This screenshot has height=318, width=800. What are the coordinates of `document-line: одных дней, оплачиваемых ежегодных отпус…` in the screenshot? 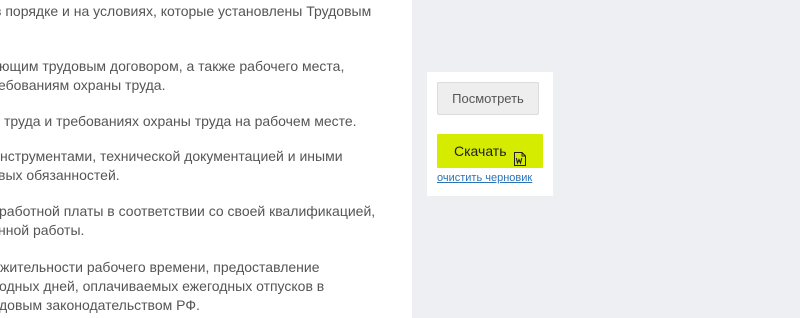 It's located at (162, 286).